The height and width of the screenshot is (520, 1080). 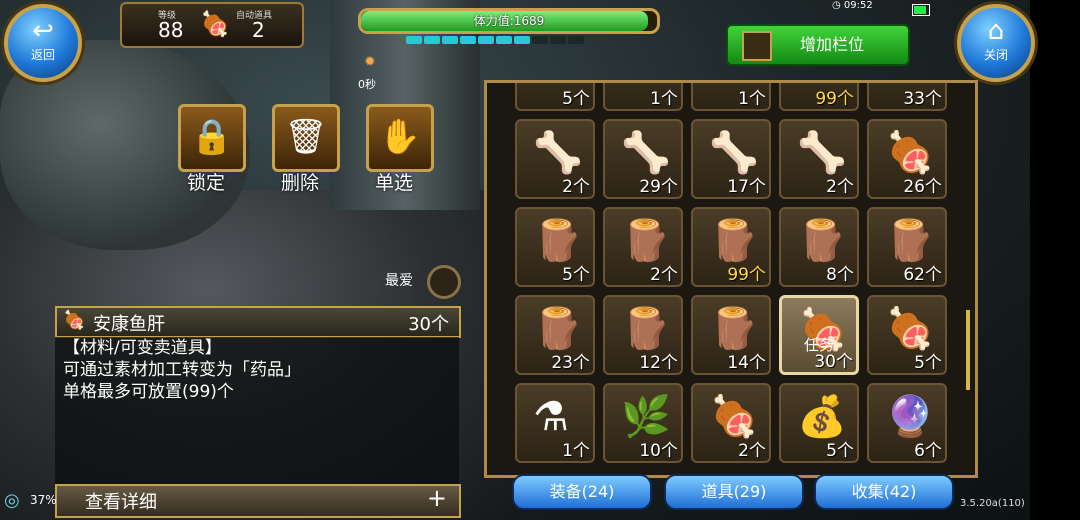 I want to click on herb-plant-icon: 🌿, so click(x=646, y=417).